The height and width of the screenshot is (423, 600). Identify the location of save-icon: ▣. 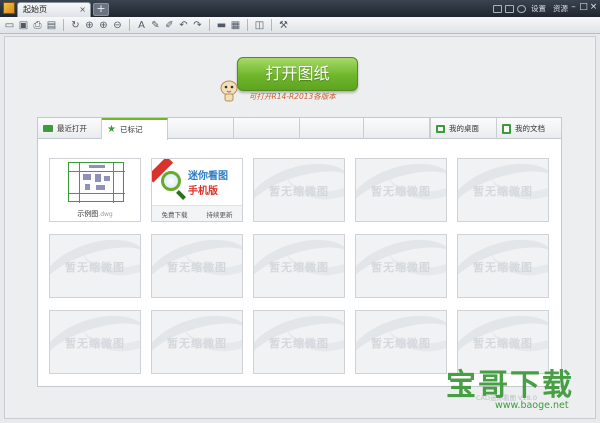
(23, 25).